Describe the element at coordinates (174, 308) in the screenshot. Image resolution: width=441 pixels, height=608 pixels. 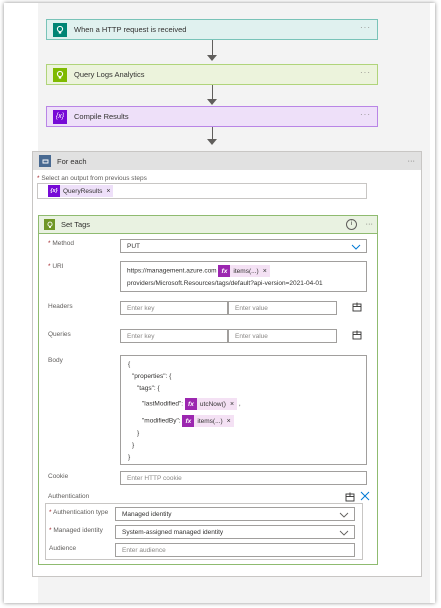
I see `header-key-input: Enter key` at that location.